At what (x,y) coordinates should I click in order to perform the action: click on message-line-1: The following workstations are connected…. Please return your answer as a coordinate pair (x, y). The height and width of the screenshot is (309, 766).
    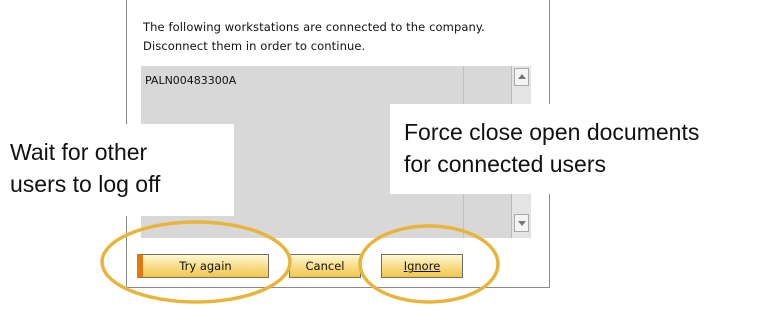
    Looking at the image, I should click on (314, 27).